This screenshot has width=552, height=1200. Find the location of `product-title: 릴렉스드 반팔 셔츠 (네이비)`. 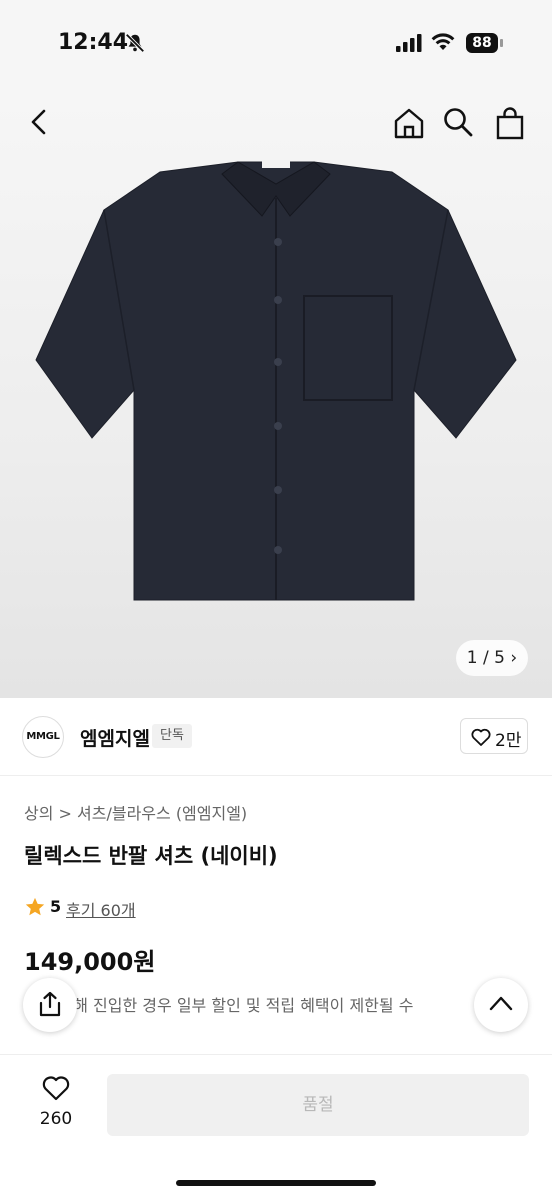

product-title: 릴렉스드 반팔 셔츠 (네이비) is located at coordinates (151, 856).